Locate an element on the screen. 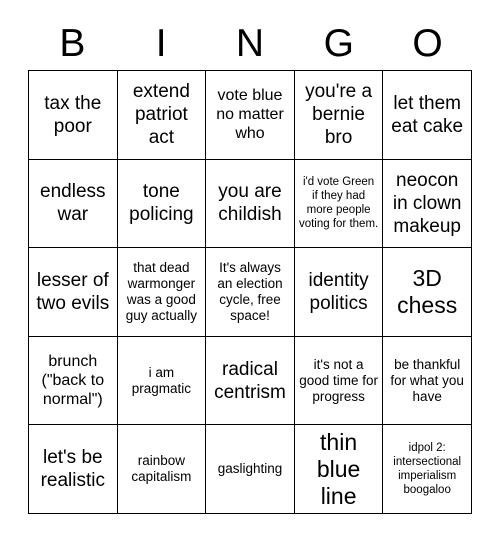  bingo-cell-label: tone policing is located at coordinates (161, 203).